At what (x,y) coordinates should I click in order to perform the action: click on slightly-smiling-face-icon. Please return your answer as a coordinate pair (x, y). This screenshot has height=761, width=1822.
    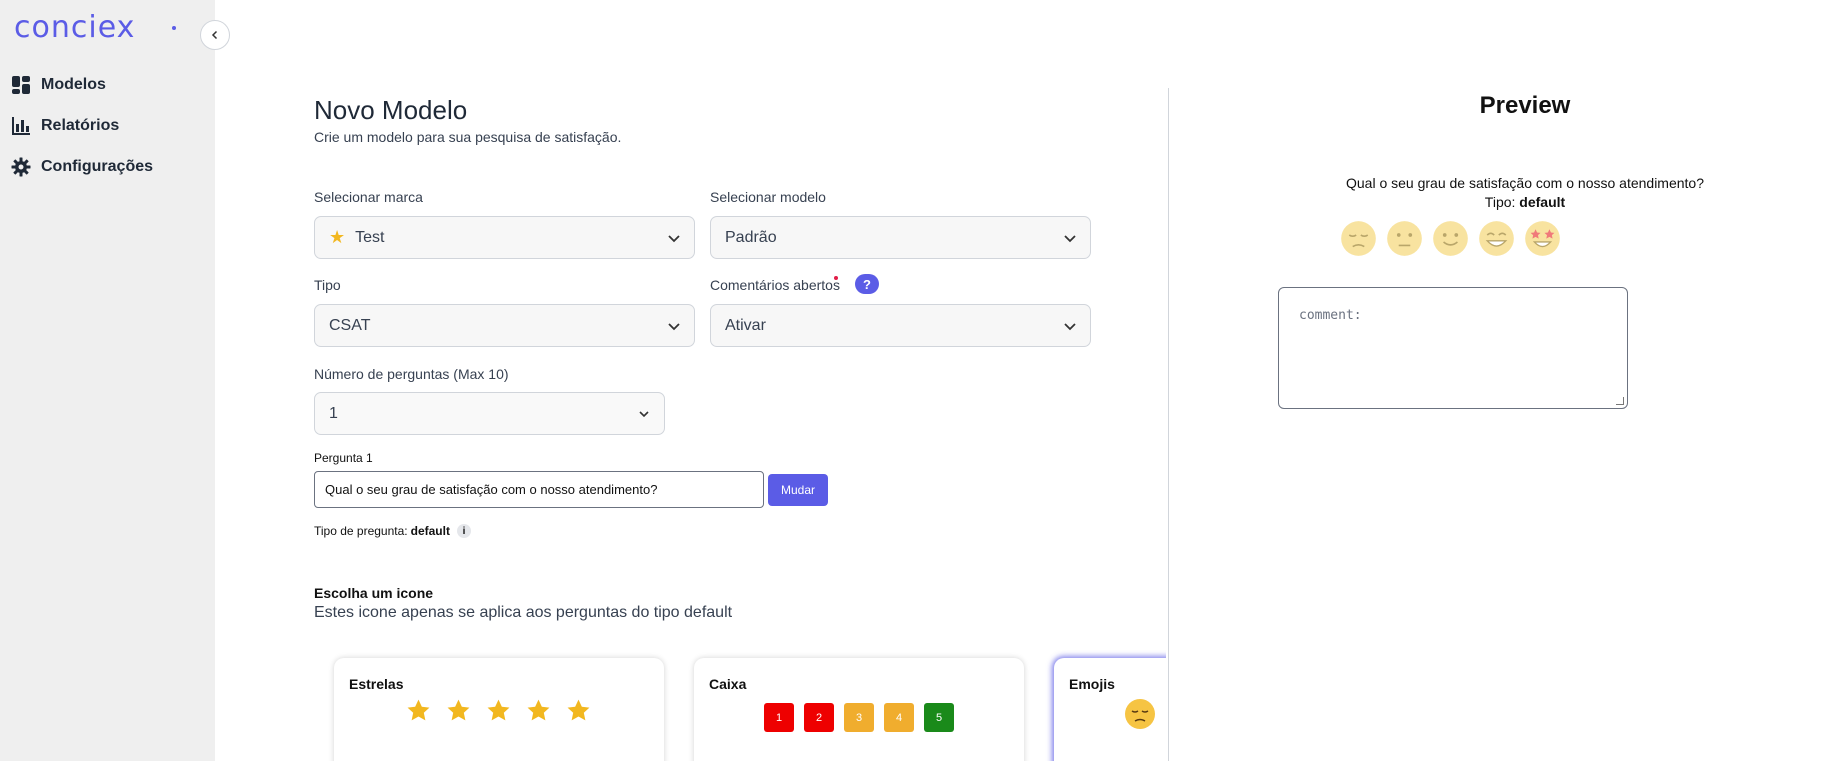
    Looking at the image, I should click on (1450, 238).